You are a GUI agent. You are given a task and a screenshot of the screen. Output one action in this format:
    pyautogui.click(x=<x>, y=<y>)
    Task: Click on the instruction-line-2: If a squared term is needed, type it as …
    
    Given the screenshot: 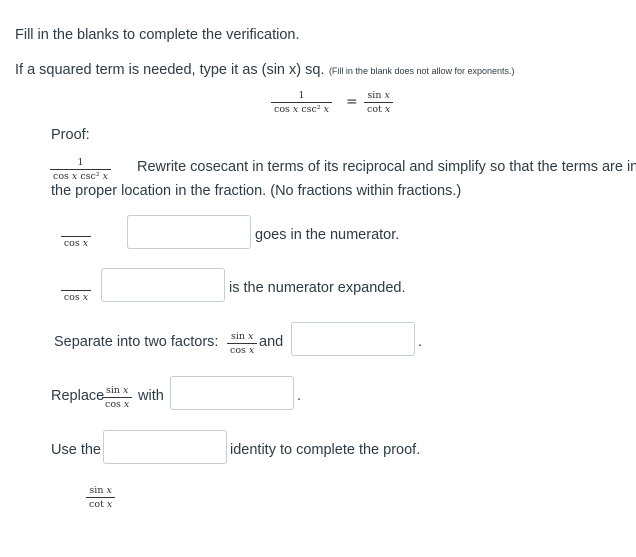 What is the action you would take?
    pyautogui.click(x=265, y=70)
    